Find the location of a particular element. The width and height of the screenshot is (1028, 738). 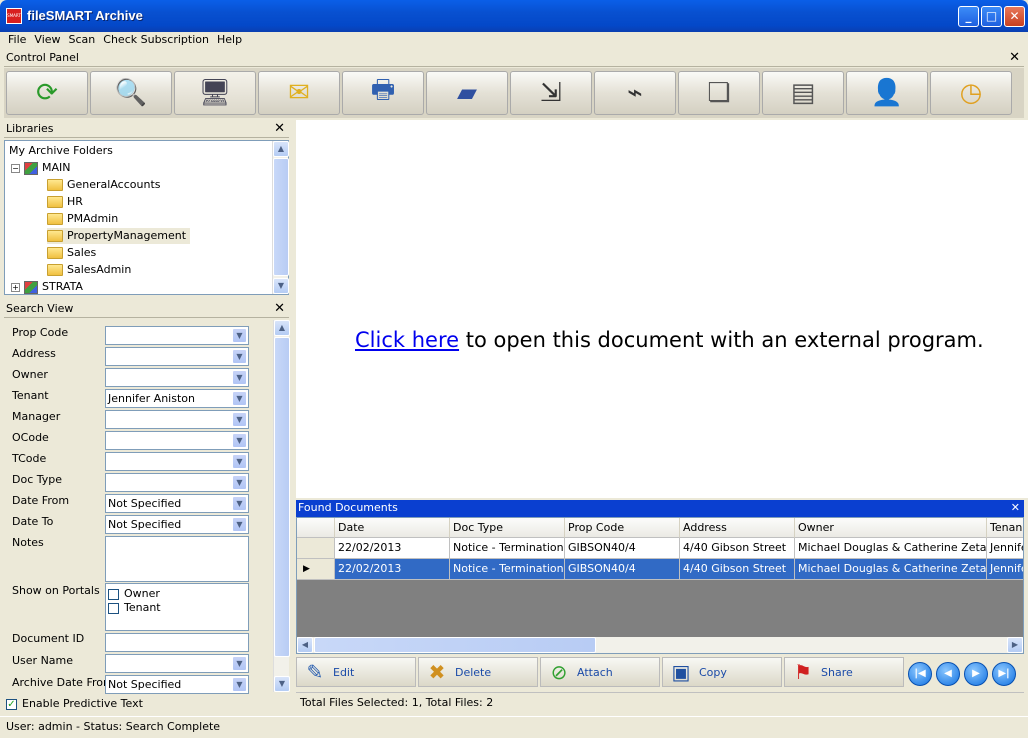

tenant-checkbox is located at coordinates (113, 608).